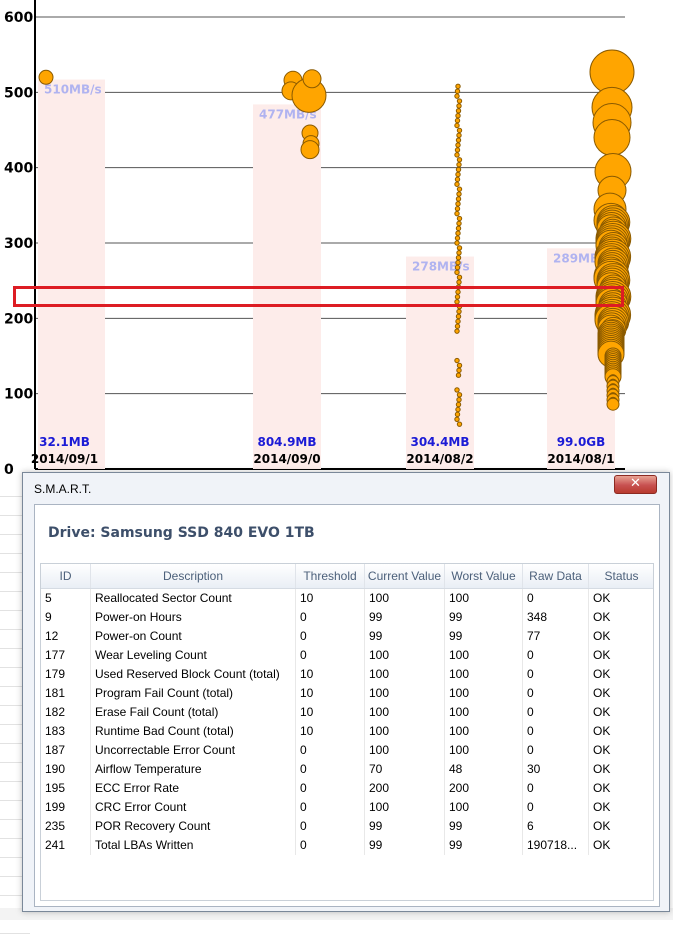 This screenshot has width=673, height=934. Describe the element at coordinates (441, 267) in the screenshot. I see `speed-label: 278MB/s` at that location.